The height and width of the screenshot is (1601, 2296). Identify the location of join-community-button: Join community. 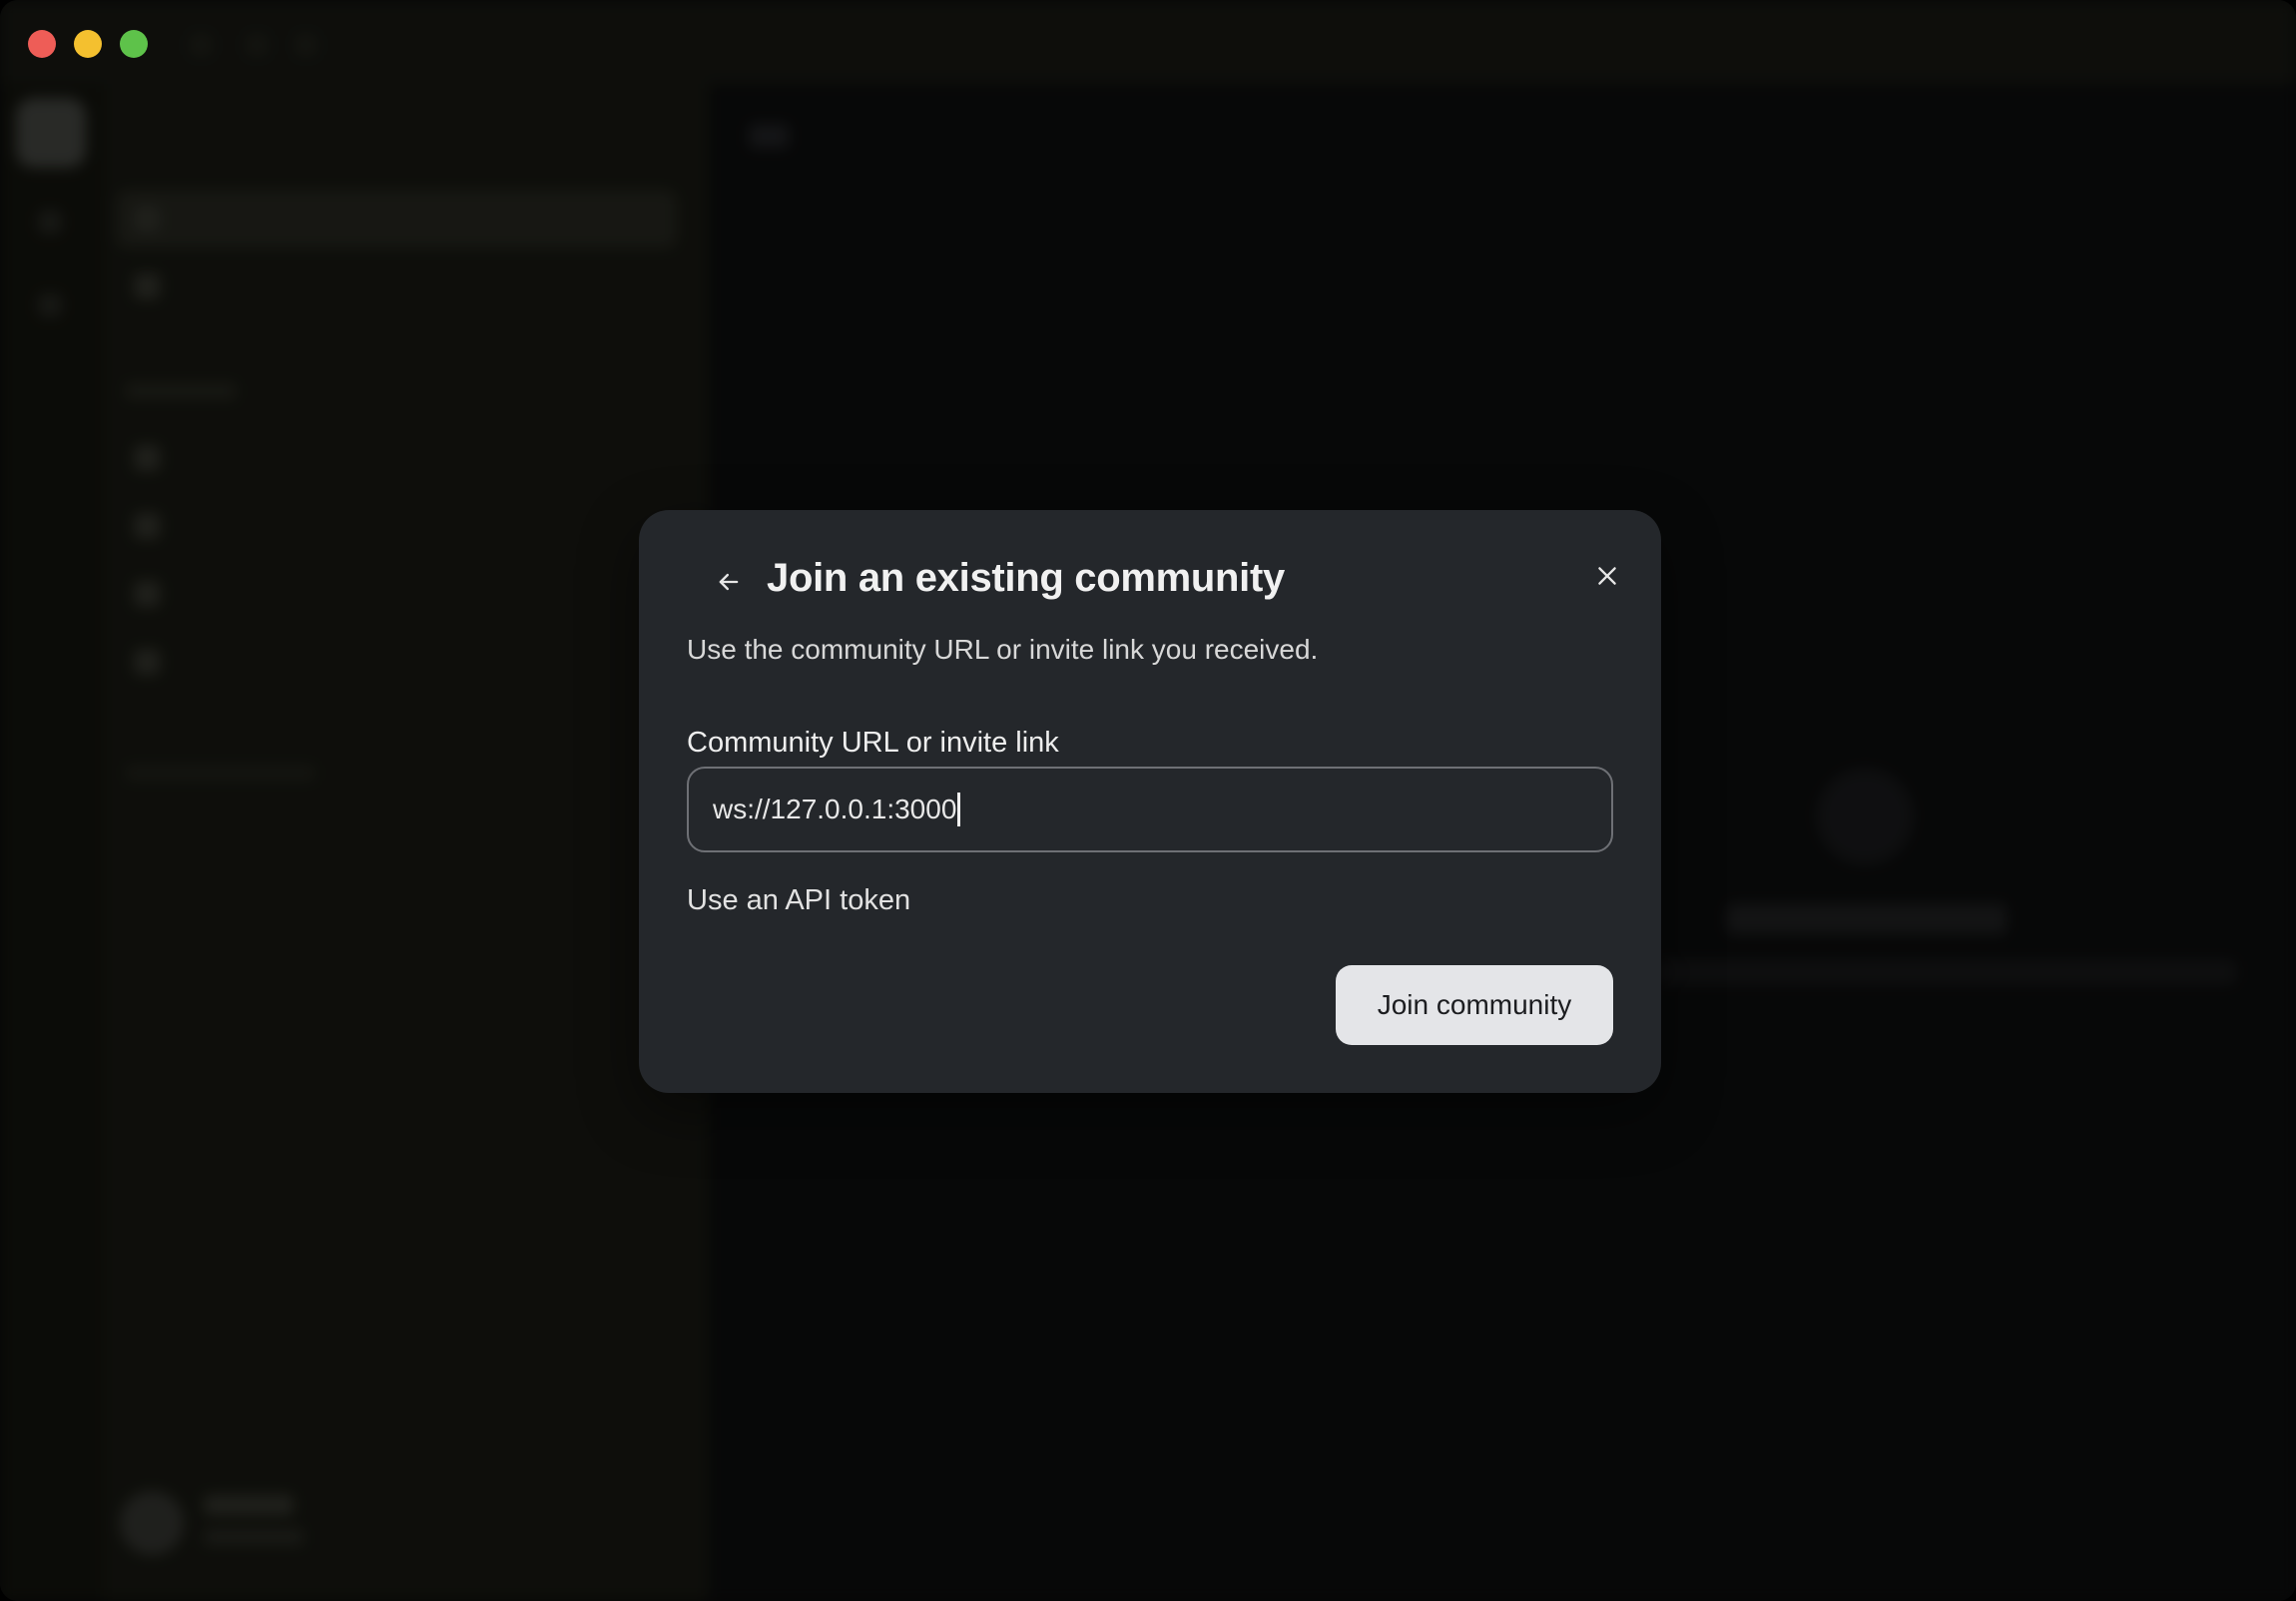
(1475, 1005).